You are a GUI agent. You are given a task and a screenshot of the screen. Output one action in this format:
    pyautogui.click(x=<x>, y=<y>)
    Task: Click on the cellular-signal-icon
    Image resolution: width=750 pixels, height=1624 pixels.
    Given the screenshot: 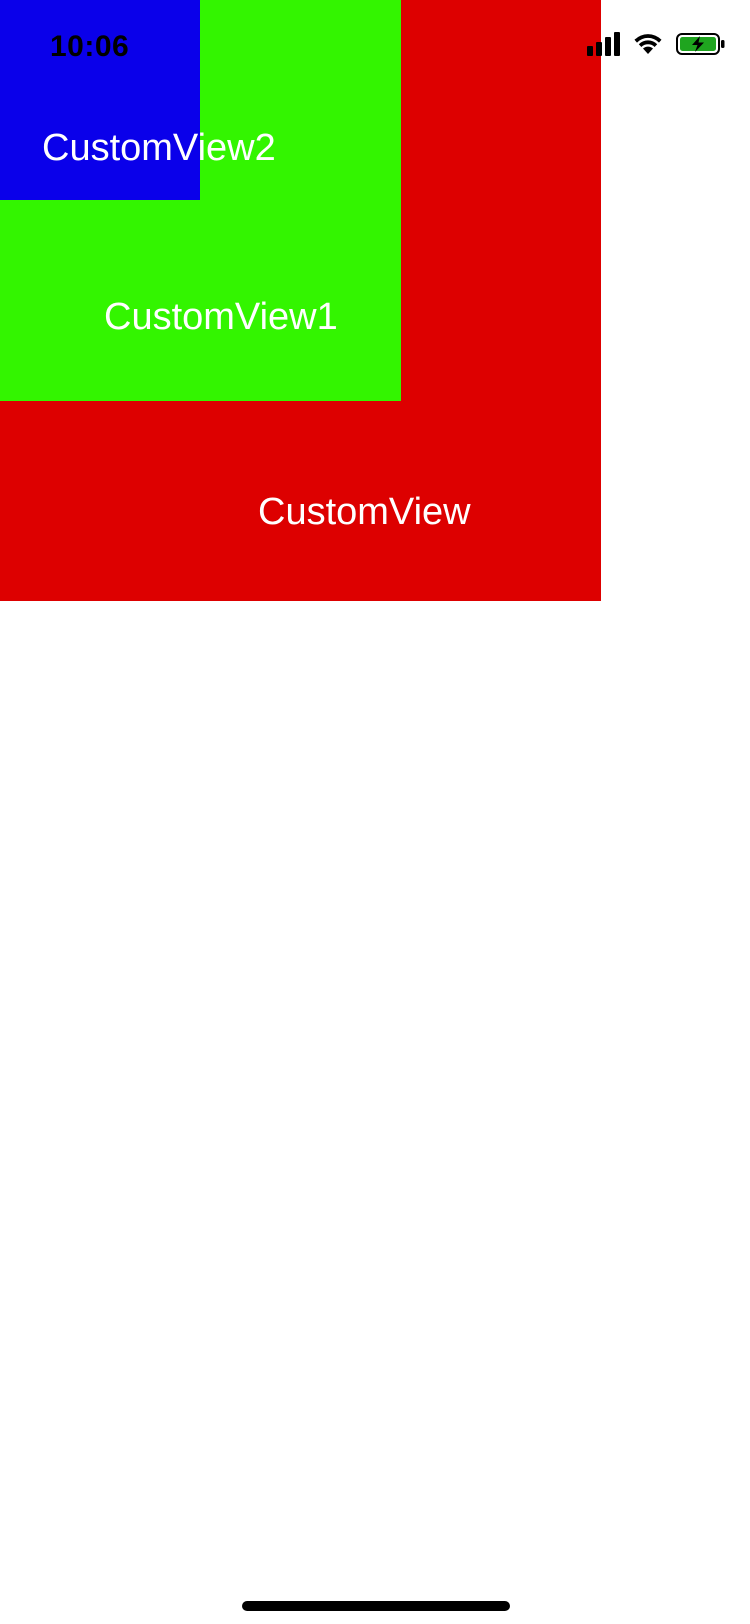 What is the action you would take?
    pyautogui.click(x=603, y=44)
    